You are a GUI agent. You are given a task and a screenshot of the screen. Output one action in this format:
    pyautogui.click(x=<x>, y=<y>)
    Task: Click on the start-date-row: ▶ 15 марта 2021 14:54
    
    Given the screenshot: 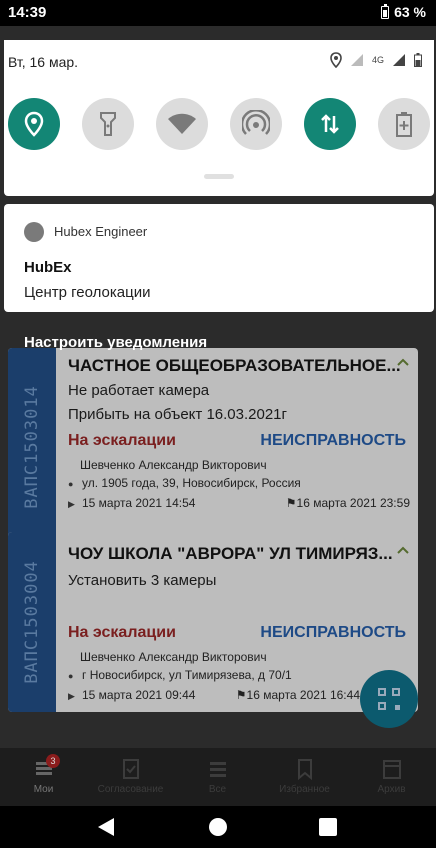 What is the action you would take?
    pyautogui.click(x=131, y=503)
    